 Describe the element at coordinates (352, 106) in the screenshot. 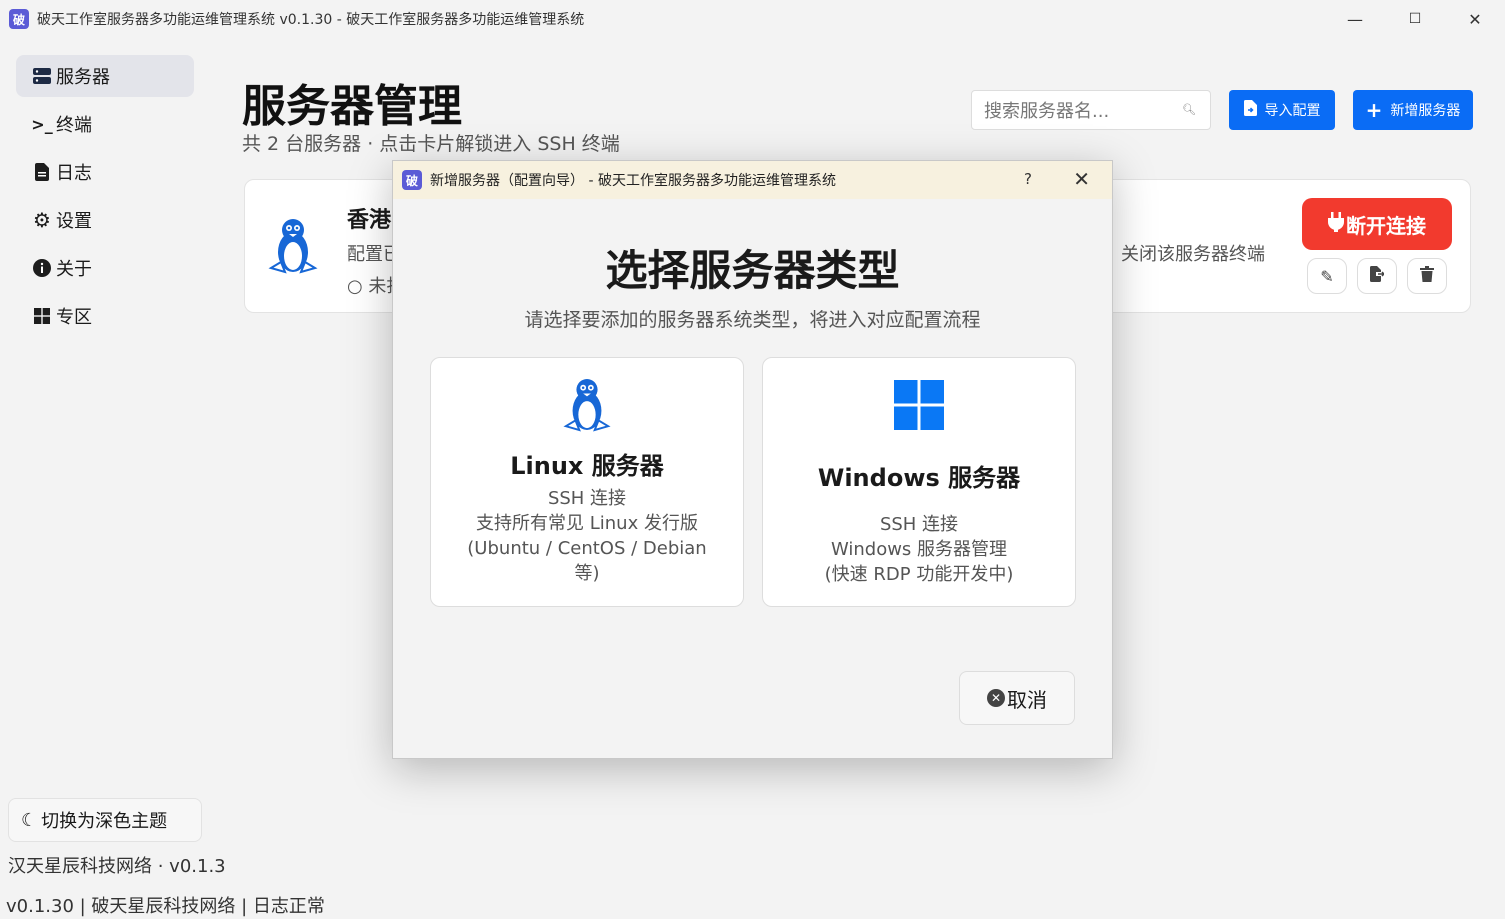

I see `page-title: 服务器管理` at that location.